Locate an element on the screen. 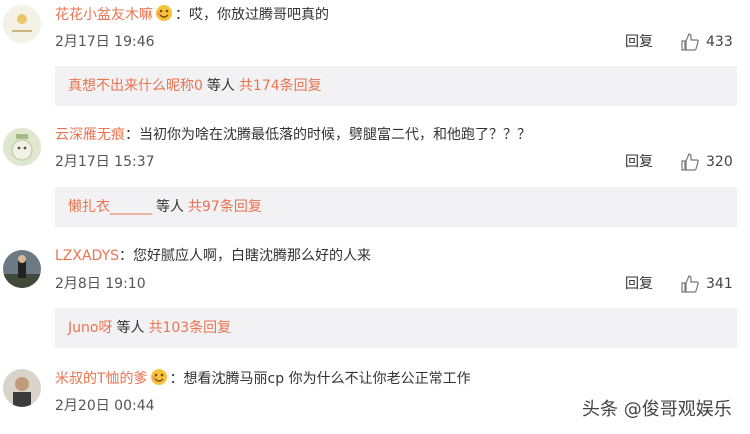 Image resolution: width=750 pixels, height=434 pixels. comment-text-line: LZXADYS：您好腻应人啊，白瞎沈腾那么好的人来 is located at coordinates (213, 256).